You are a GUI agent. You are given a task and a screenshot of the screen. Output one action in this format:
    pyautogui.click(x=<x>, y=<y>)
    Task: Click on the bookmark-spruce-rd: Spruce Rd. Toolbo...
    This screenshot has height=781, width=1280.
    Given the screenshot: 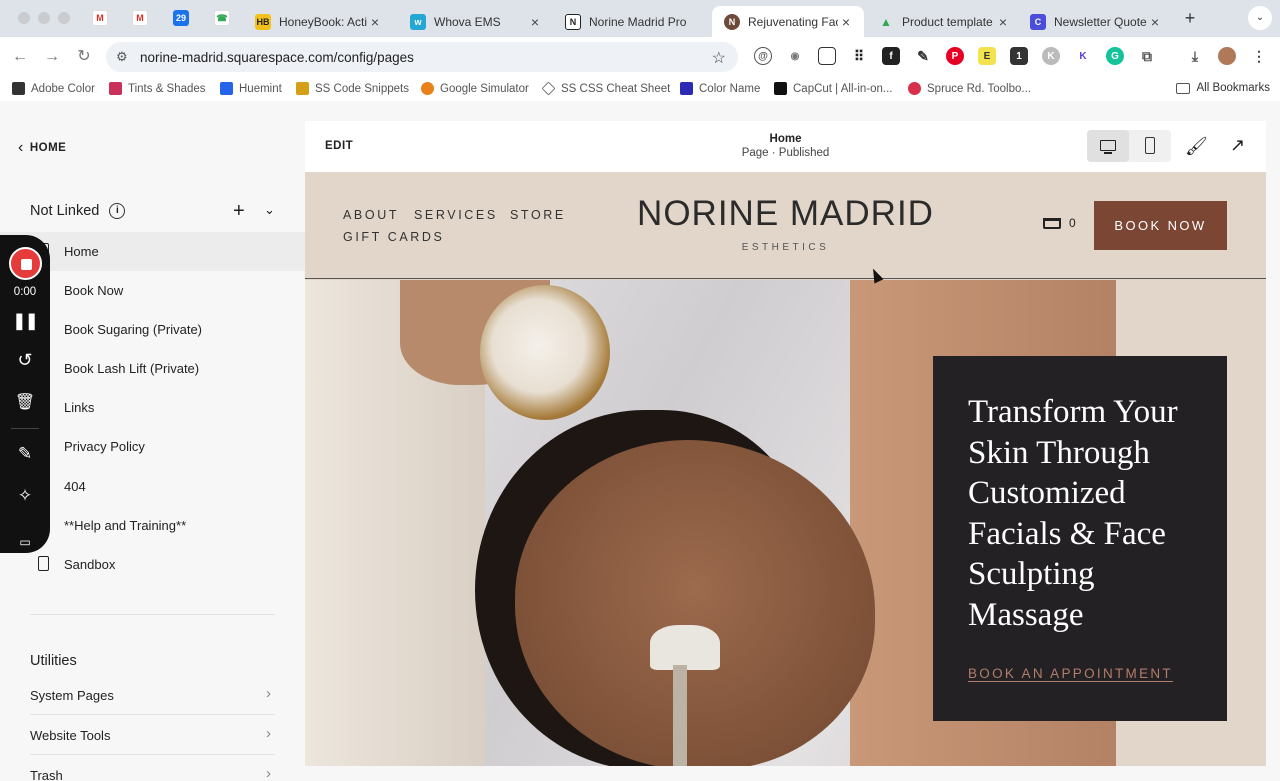 What is the action you would take?
    pyautogui.click(x=969, y=88)
    